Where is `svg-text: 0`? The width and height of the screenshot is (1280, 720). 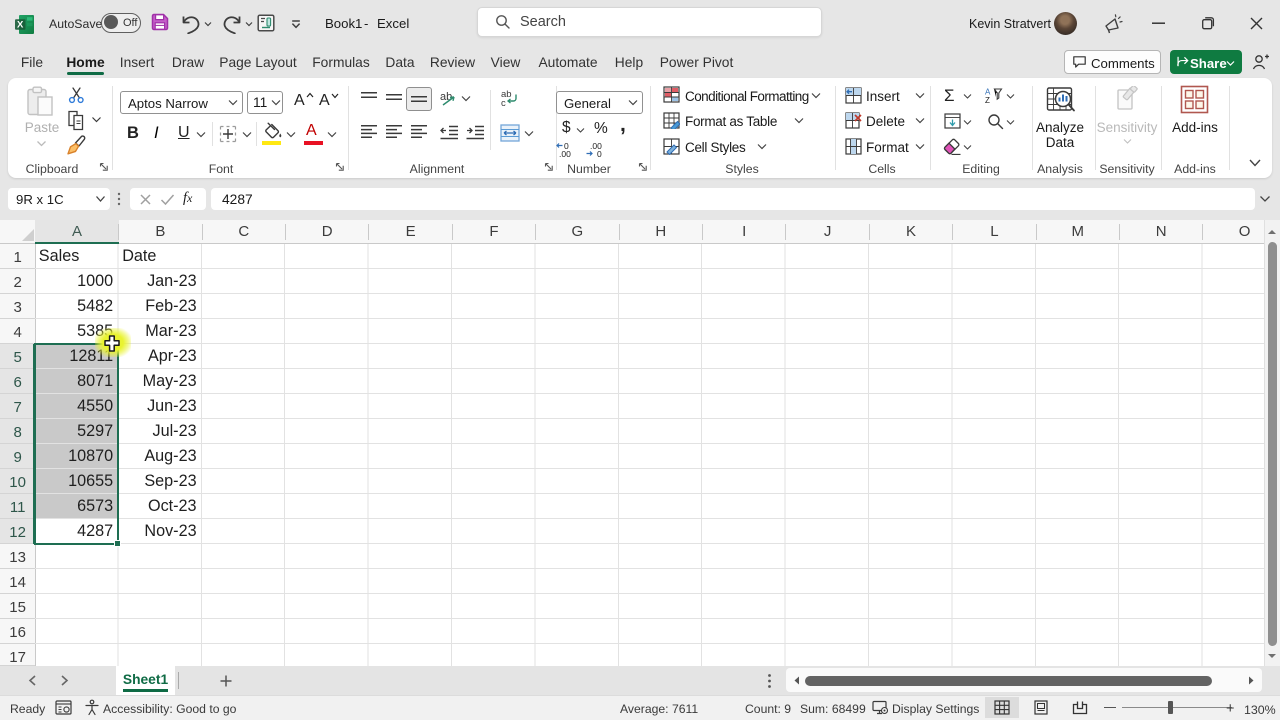
svg-text: 0 is located at coordinates (599, 153).